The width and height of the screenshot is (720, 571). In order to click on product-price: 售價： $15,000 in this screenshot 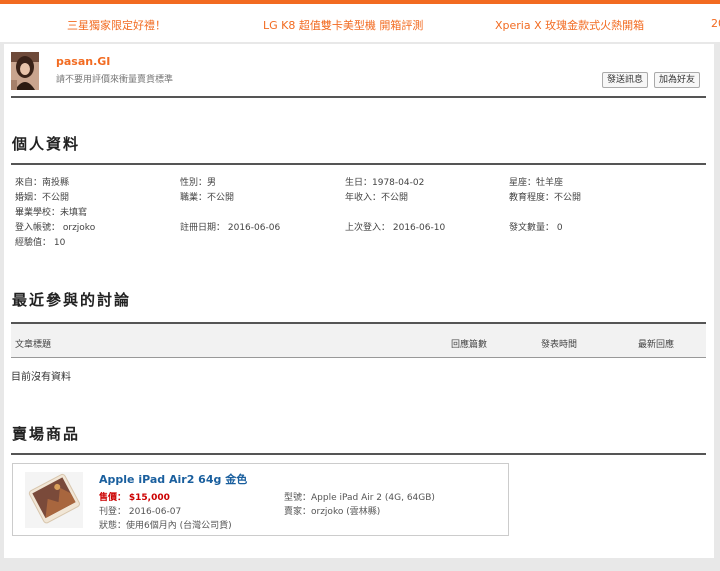, I will do `click(134, 496)`.